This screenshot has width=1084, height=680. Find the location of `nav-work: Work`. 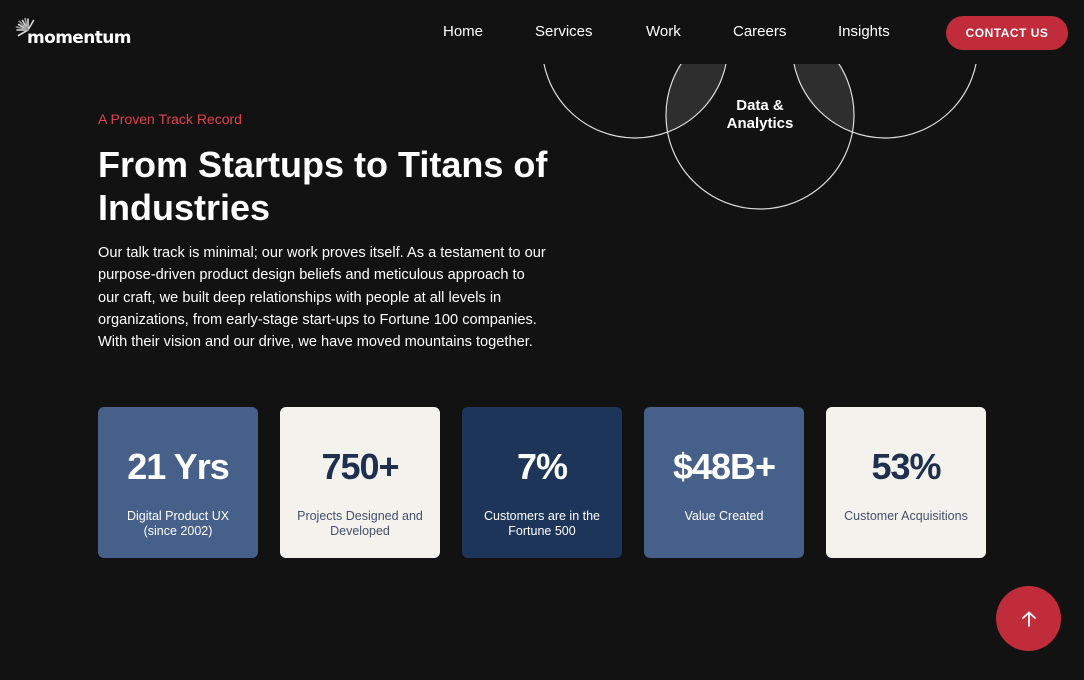

nav-work: Work is located at coordinates (663, 31).